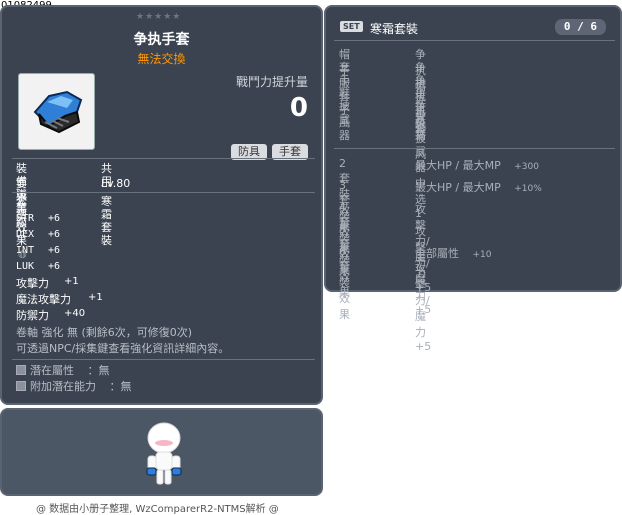 Image resolution: width=622 pixels, height=515 pixels. Describe the element at coordinates (38, 250) in the screenshot. I see `stat-int: INT +6` at that location.